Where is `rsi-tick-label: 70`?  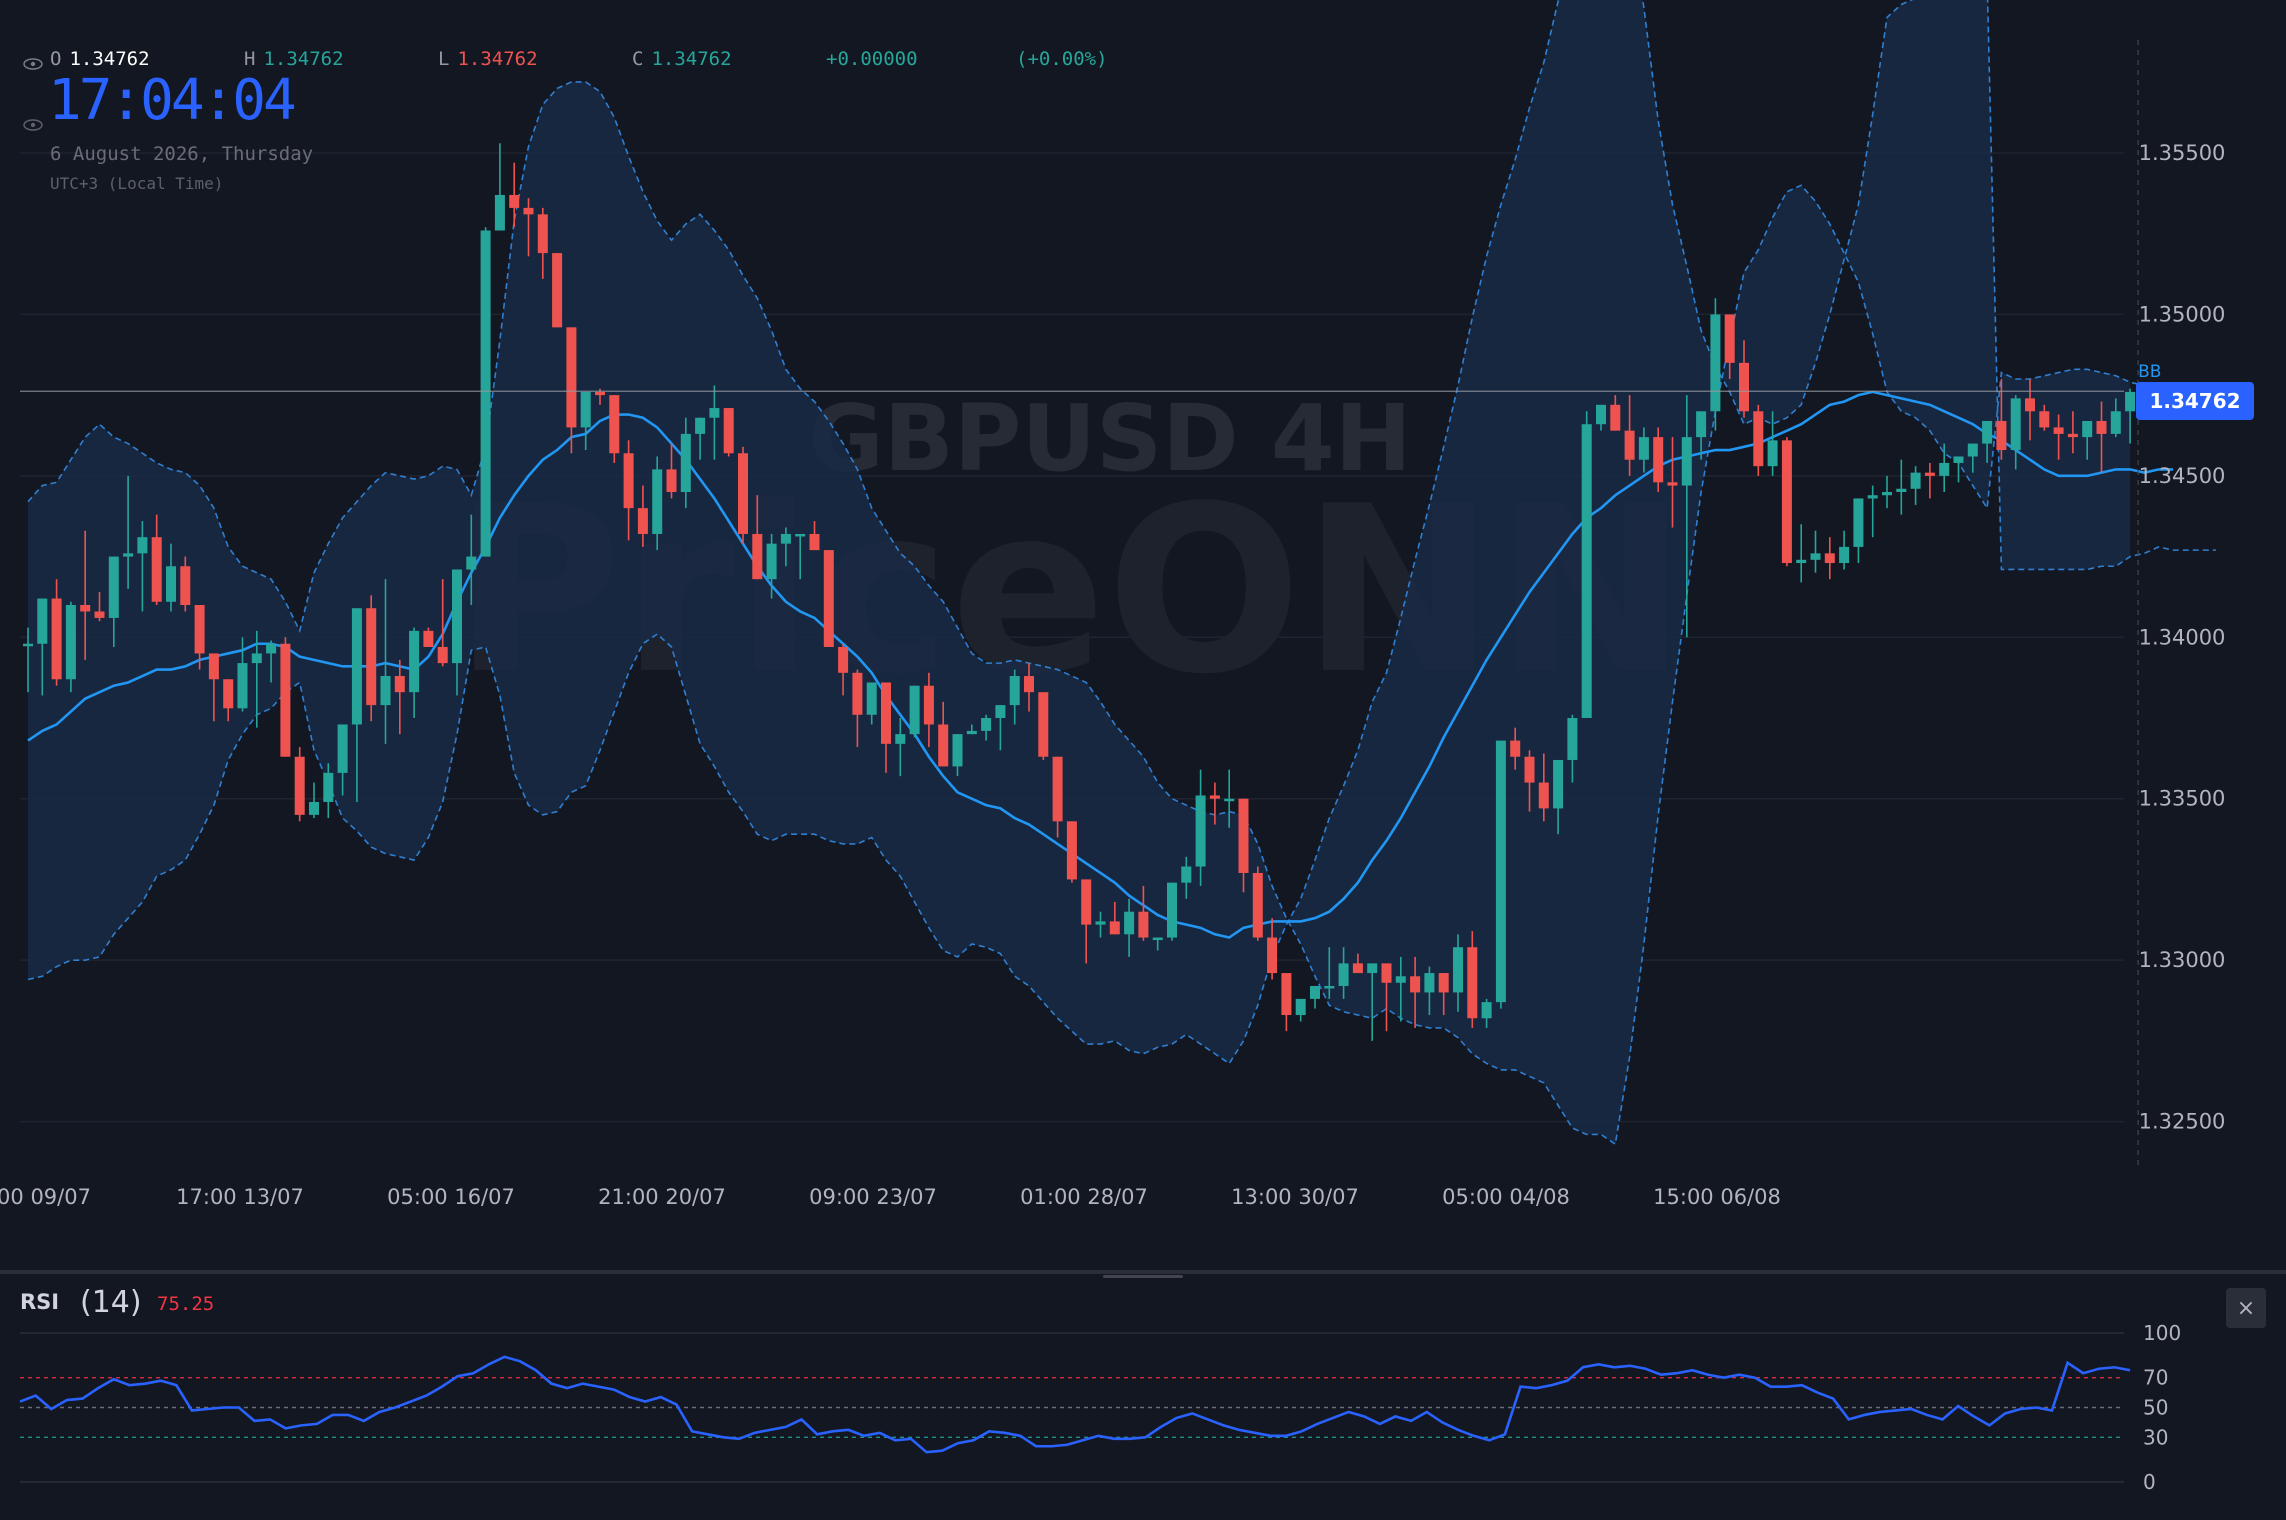 rsi-tick-label: 70 is located at coordinates (2155, 1378).